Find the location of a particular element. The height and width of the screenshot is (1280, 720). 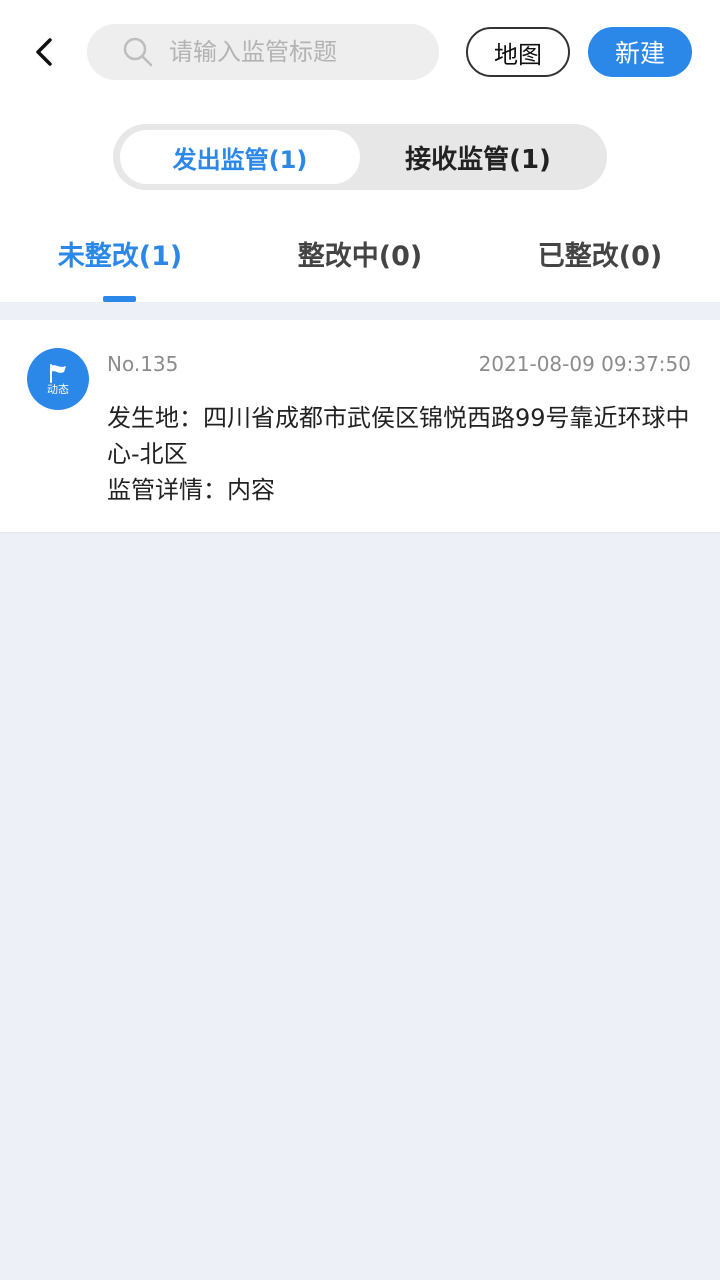

avatar: 动态 is located at coordinates (58, 379).